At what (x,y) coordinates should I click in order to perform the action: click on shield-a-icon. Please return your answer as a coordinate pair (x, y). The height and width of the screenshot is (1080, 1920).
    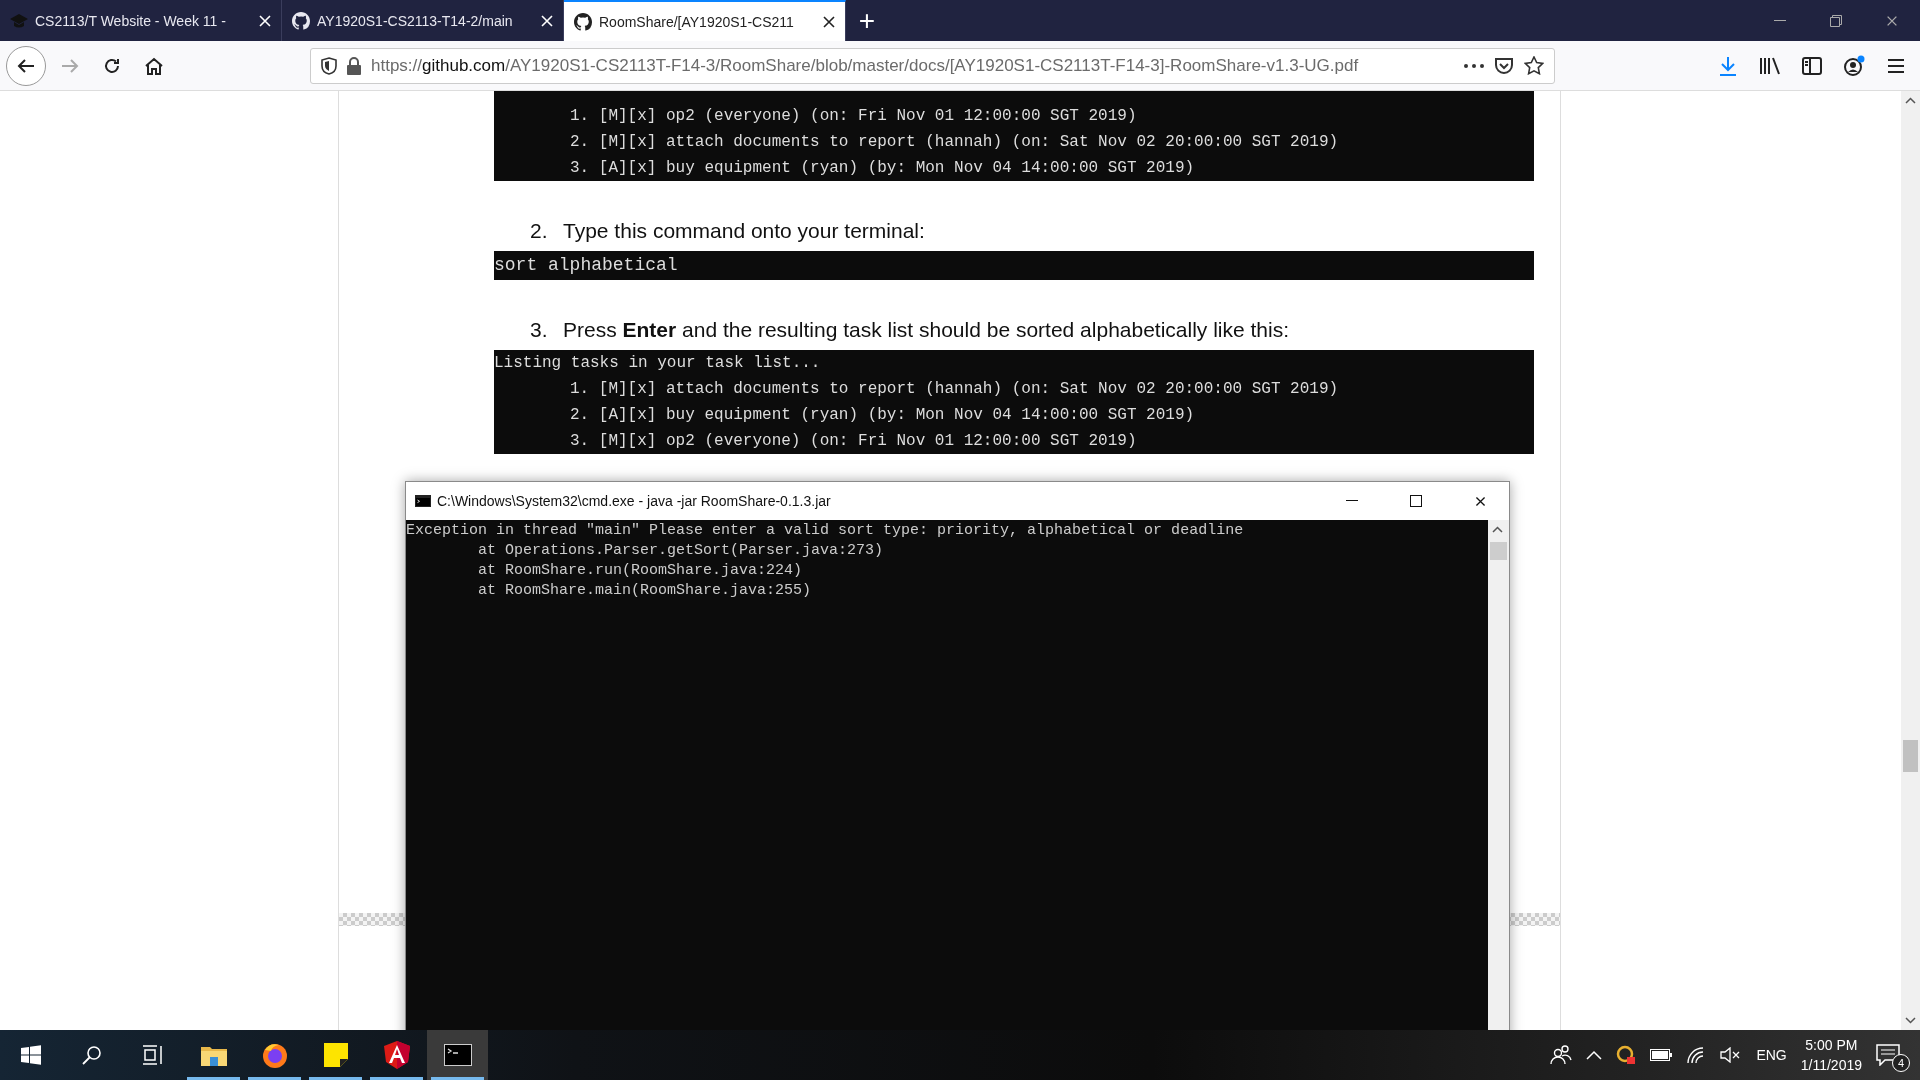
    Looking at the image, I should click on (396, 1055).